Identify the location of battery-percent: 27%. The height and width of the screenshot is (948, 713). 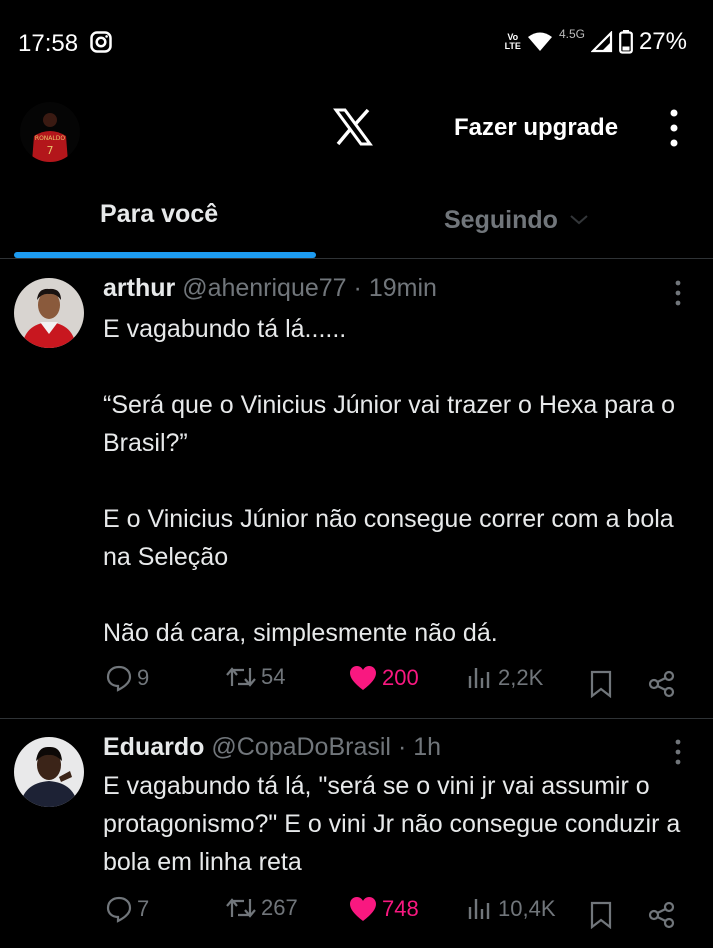
(662, 41).